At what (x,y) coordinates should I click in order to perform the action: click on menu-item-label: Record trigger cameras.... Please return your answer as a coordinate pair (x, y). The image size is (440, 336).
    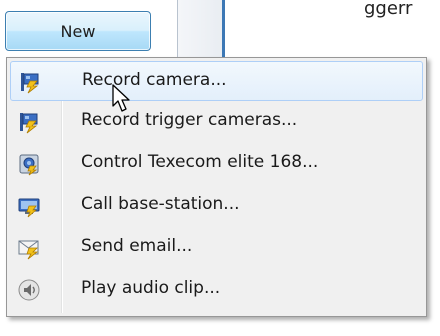
    Looking at the image, I should click on (189, 120).